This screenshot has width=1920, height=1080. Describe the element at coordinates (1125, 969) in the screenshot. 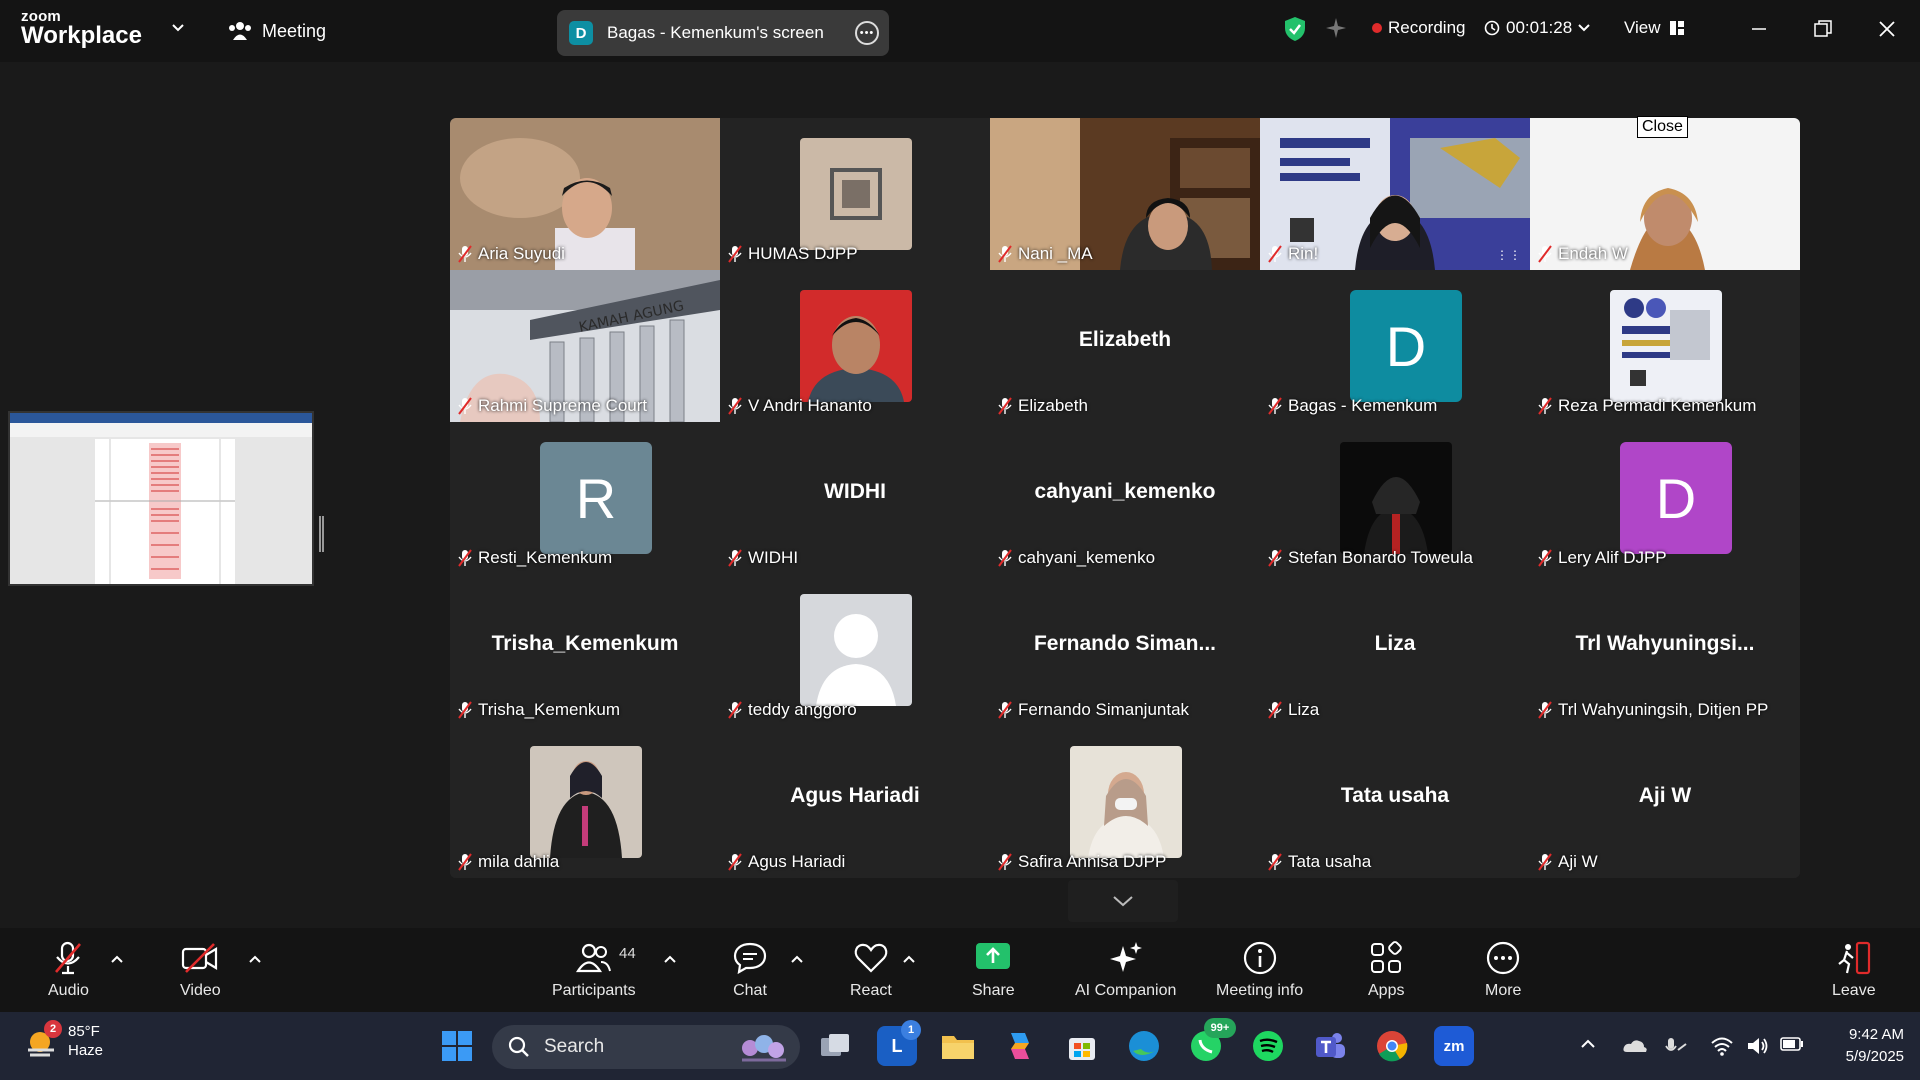

I see `ai-companion-button: AI Companion` at that location.